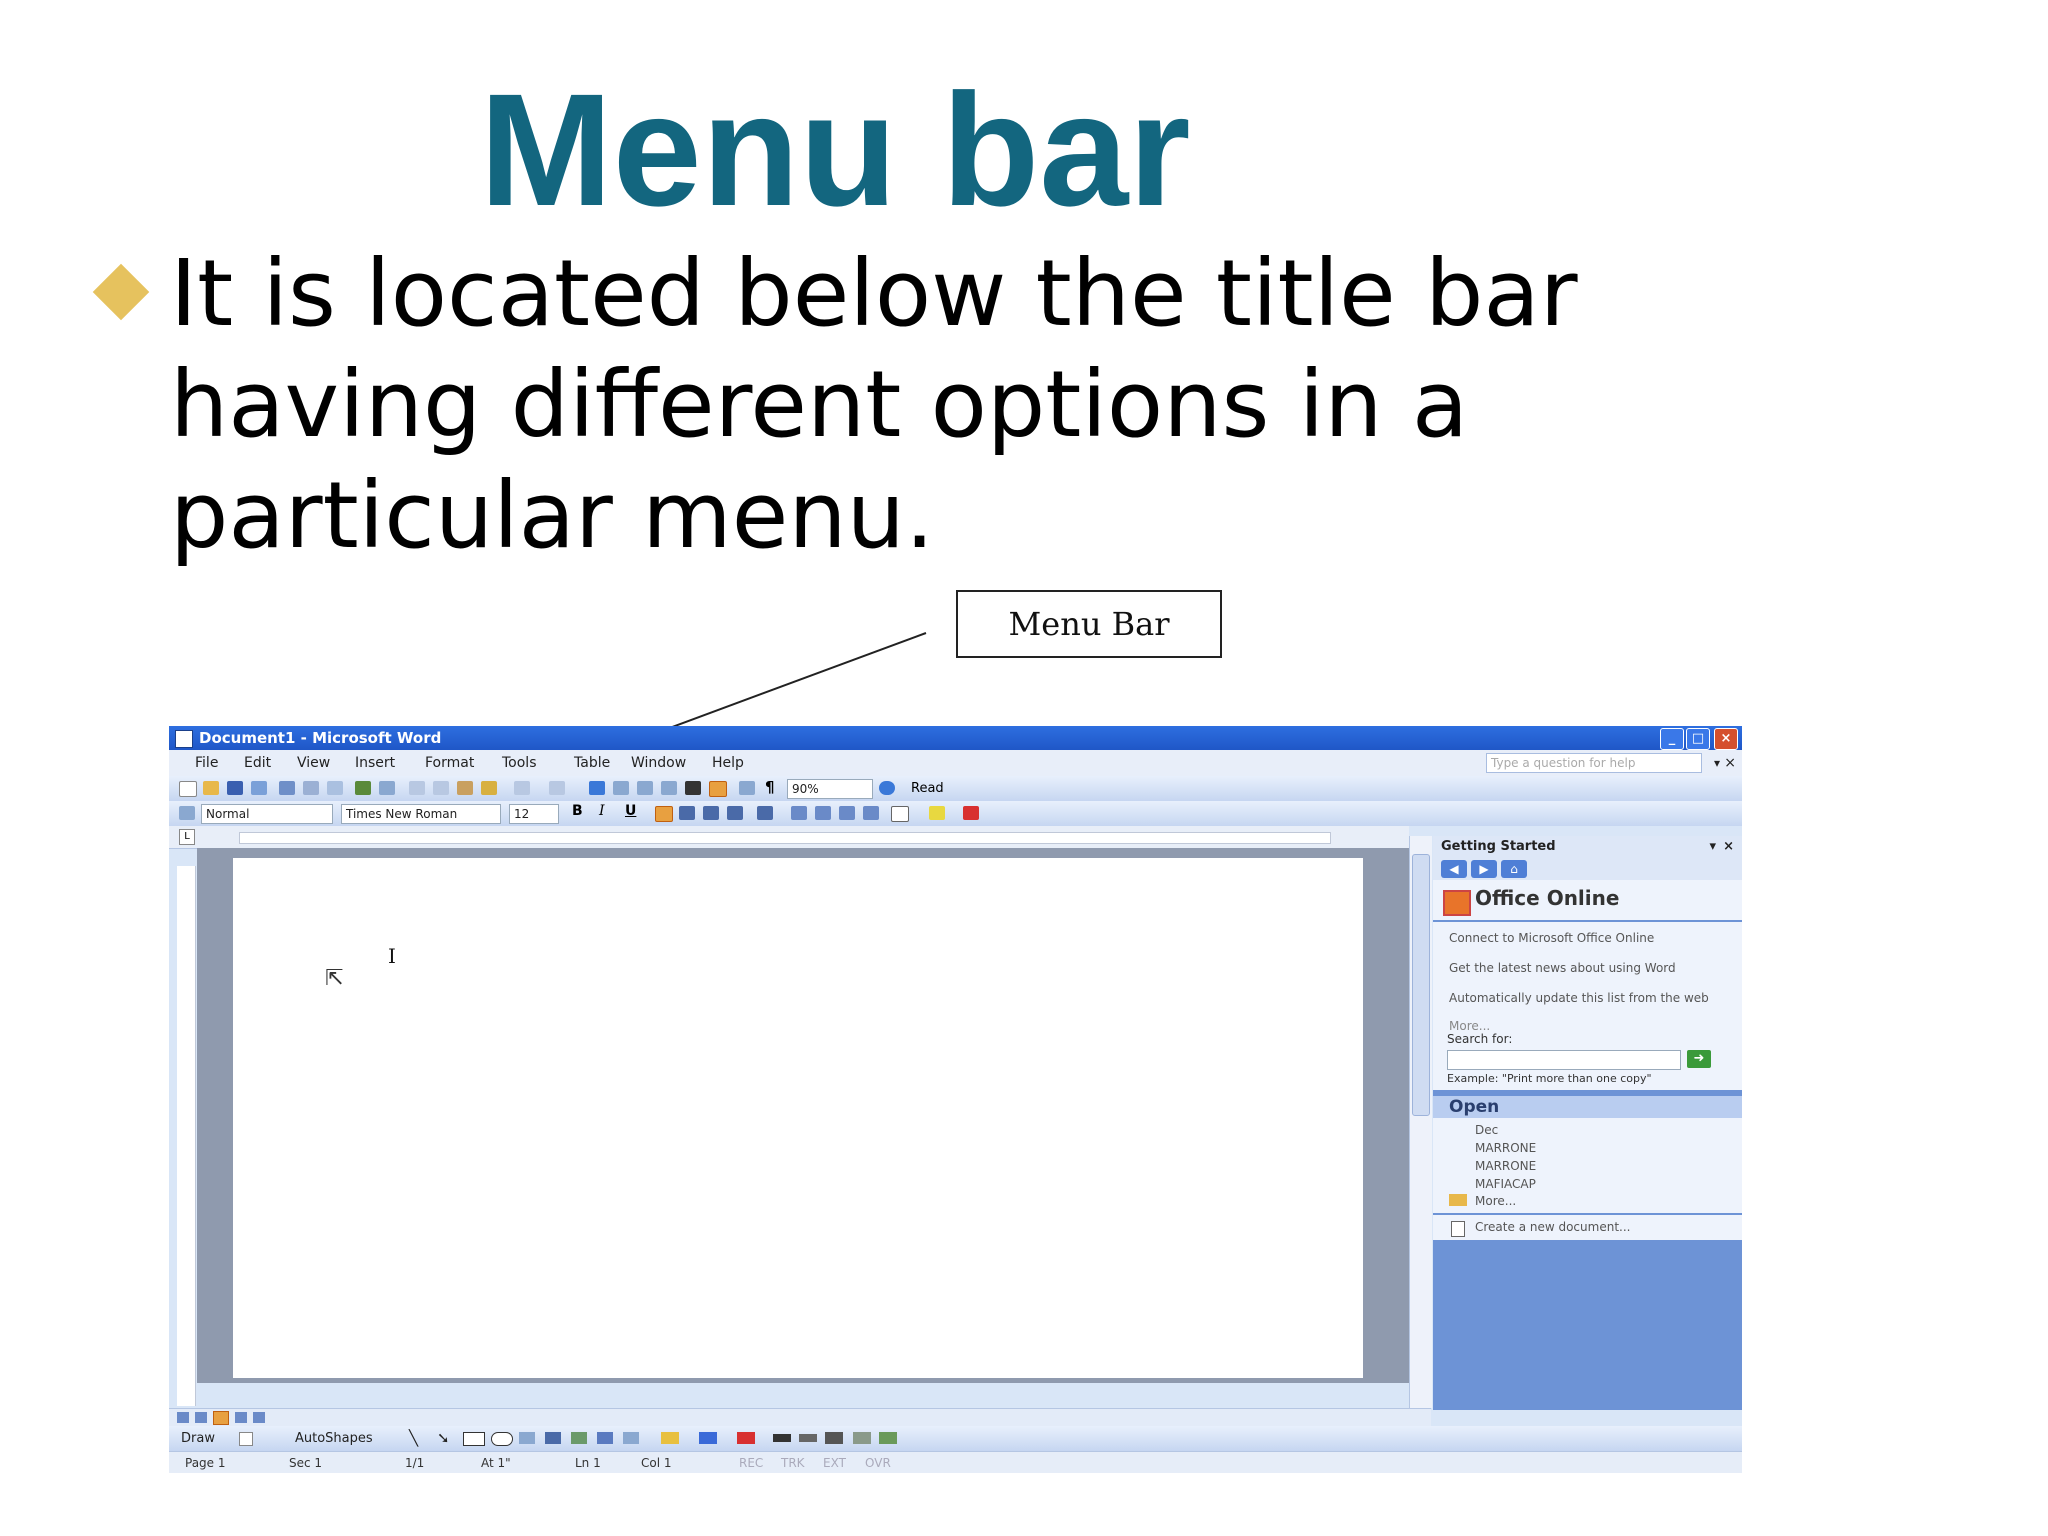 The width and height of the screenshot is (2048, 1536). I want to click on dash-style-icon, so click(808, 1438).